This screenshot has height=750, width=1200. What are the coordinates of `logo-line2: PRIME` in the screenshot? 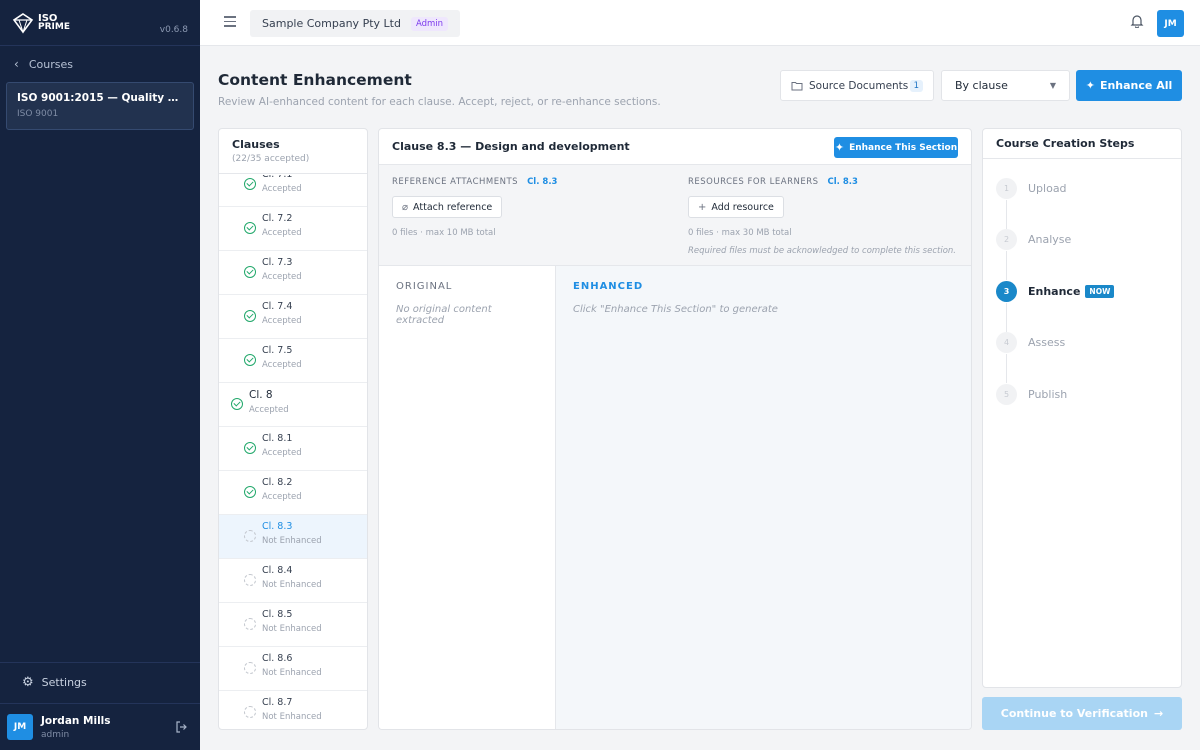 It's located at (54, 26).